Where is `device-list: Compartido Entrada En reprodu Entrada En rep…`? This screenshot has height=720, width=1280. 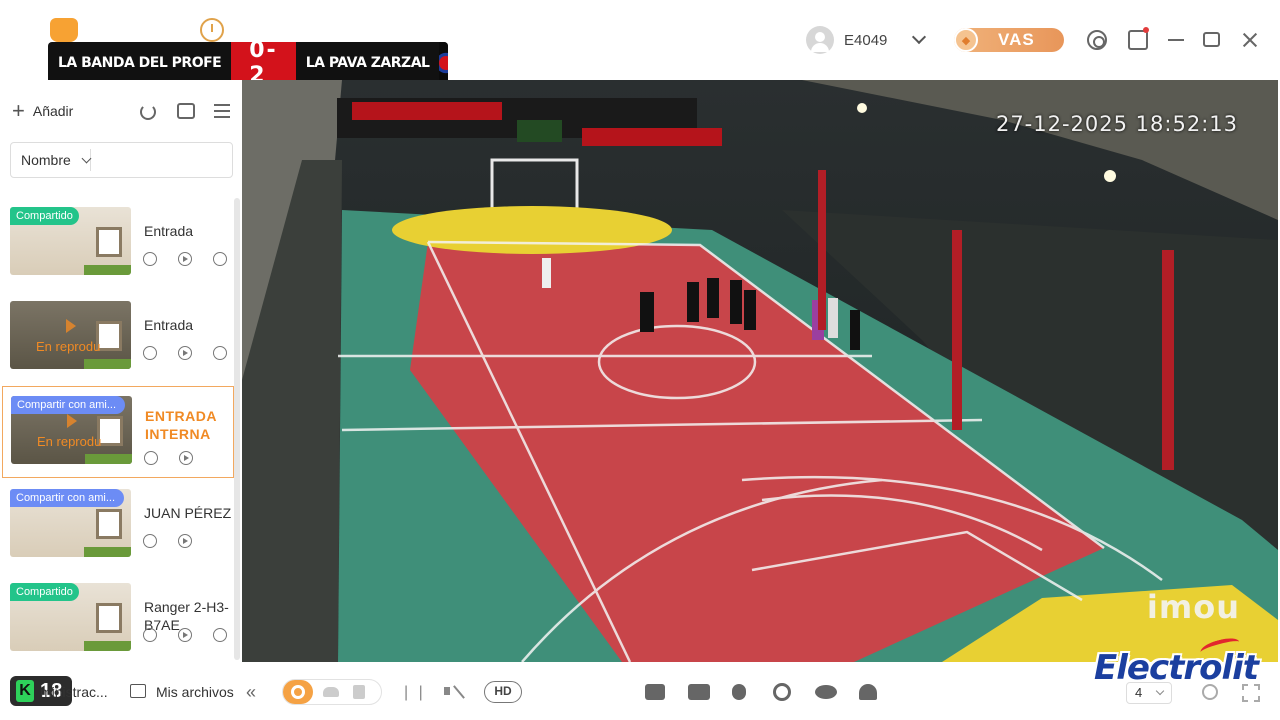
device-list: Compartido Entrada En reprodu Entrada En rep… is located at coordinates (118, 430).